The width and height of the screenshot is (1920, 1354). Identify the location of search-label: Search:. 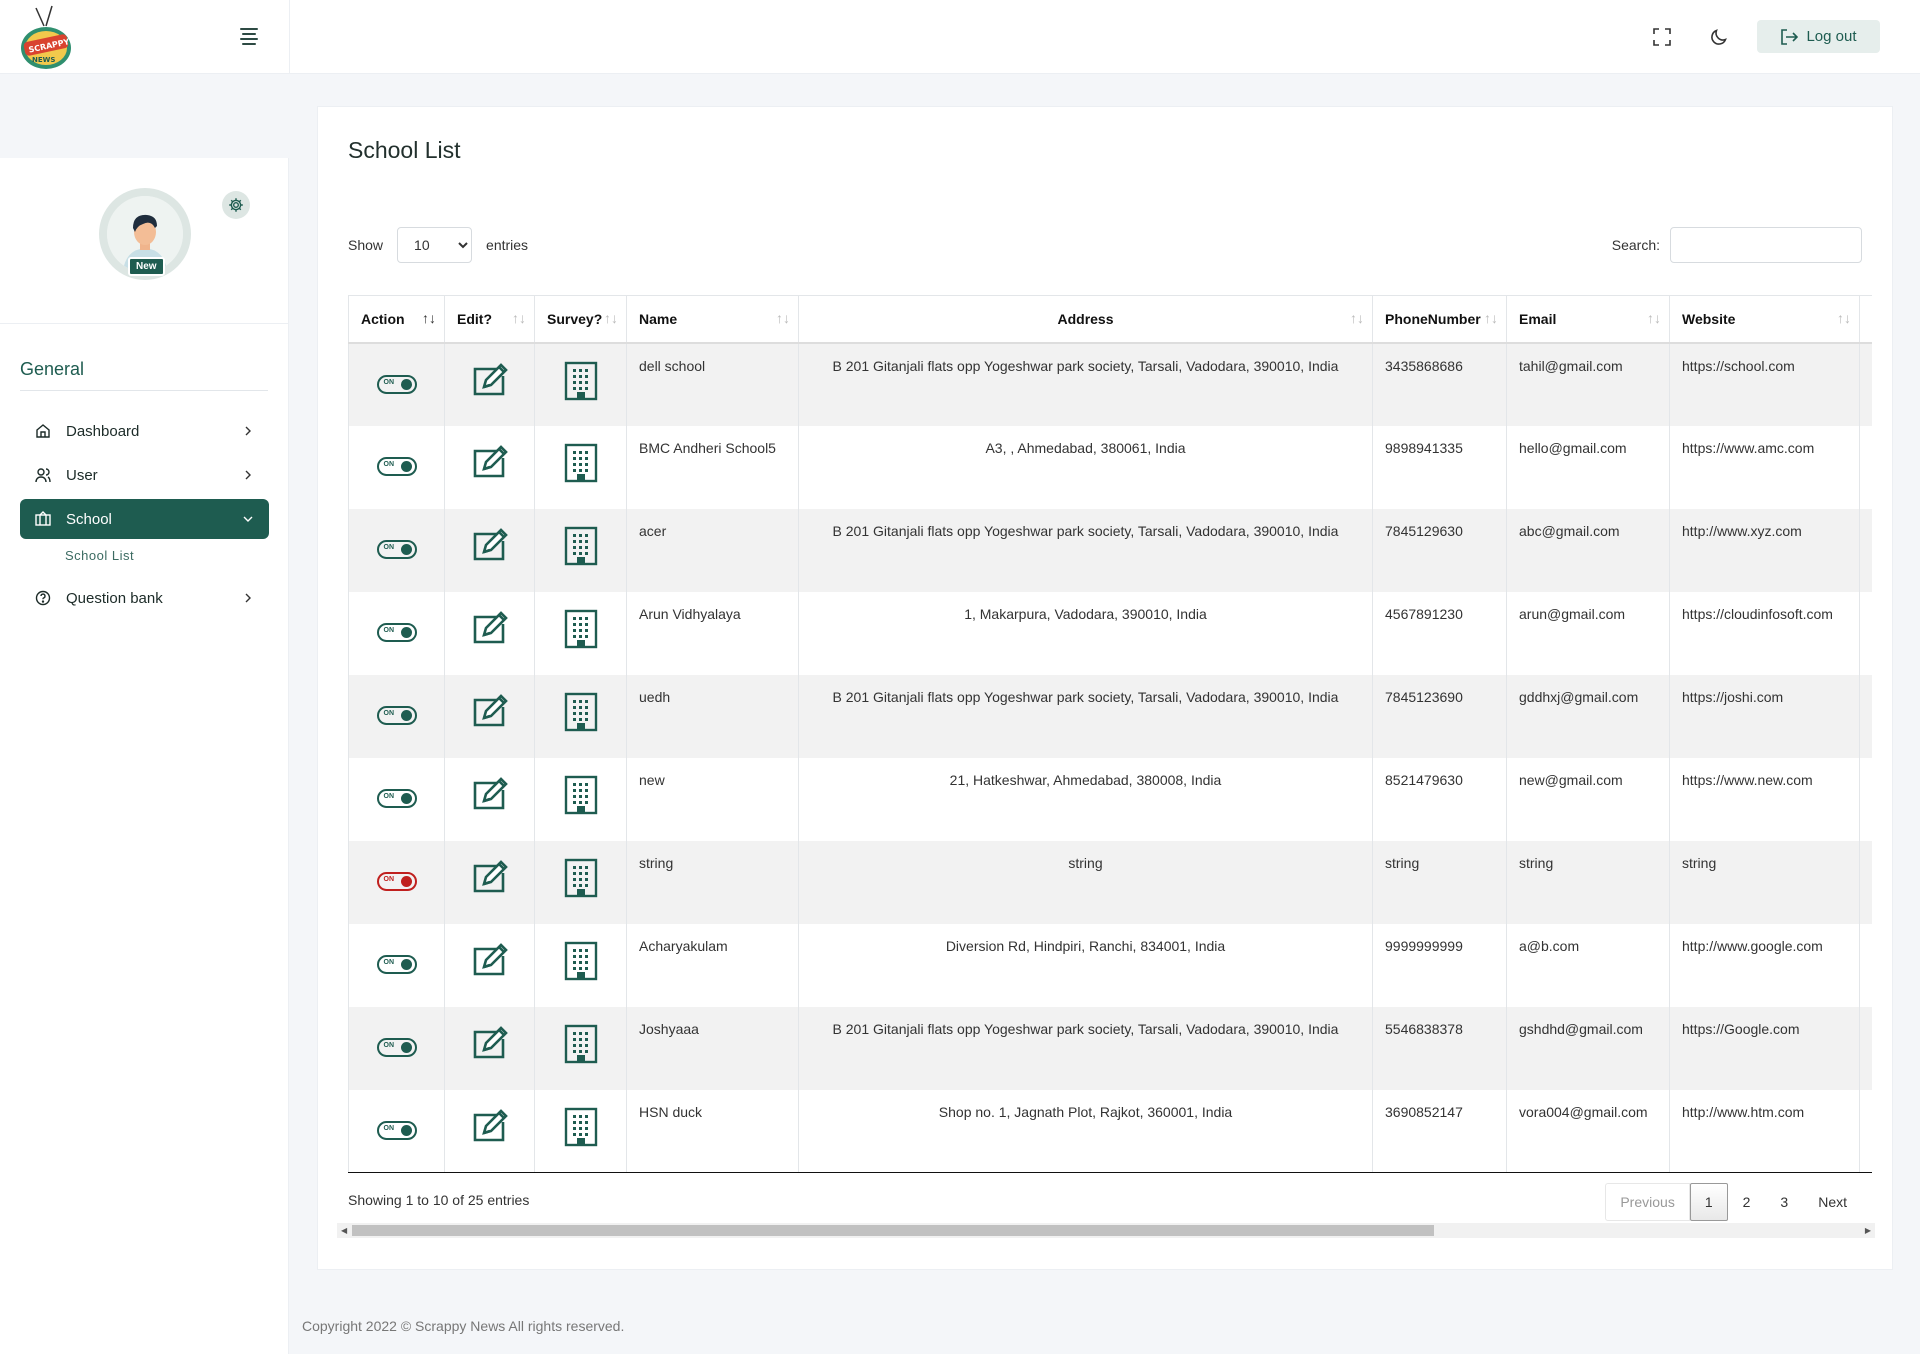
(1635, 245).